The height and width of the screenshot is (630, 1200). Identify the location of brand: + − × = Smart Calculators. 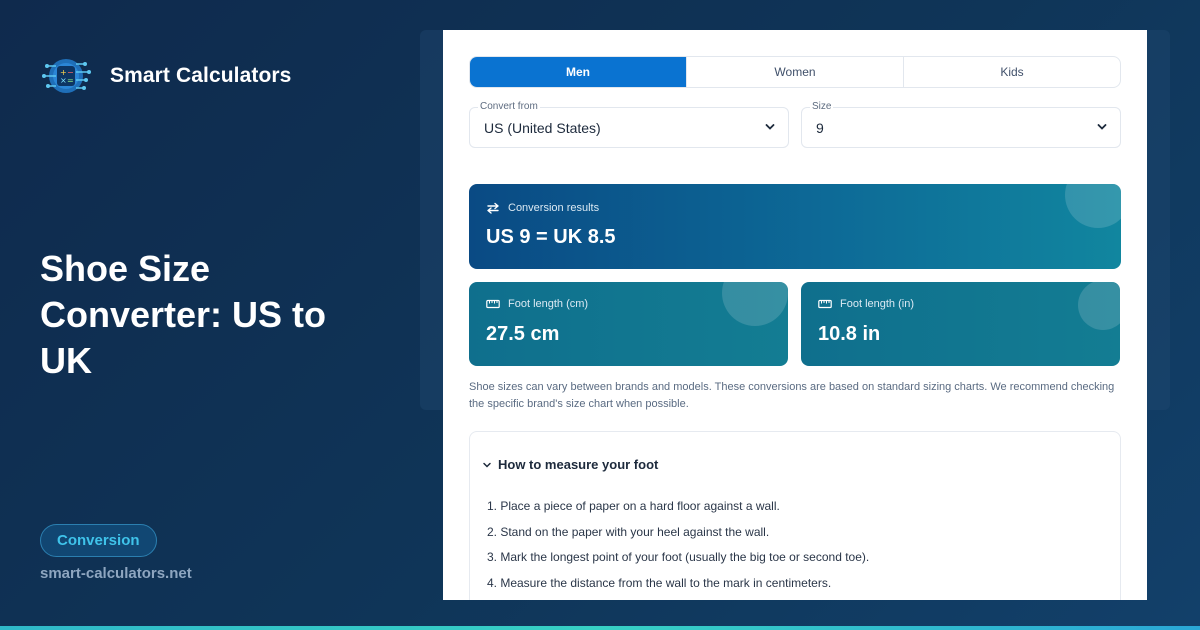
(165, 76).